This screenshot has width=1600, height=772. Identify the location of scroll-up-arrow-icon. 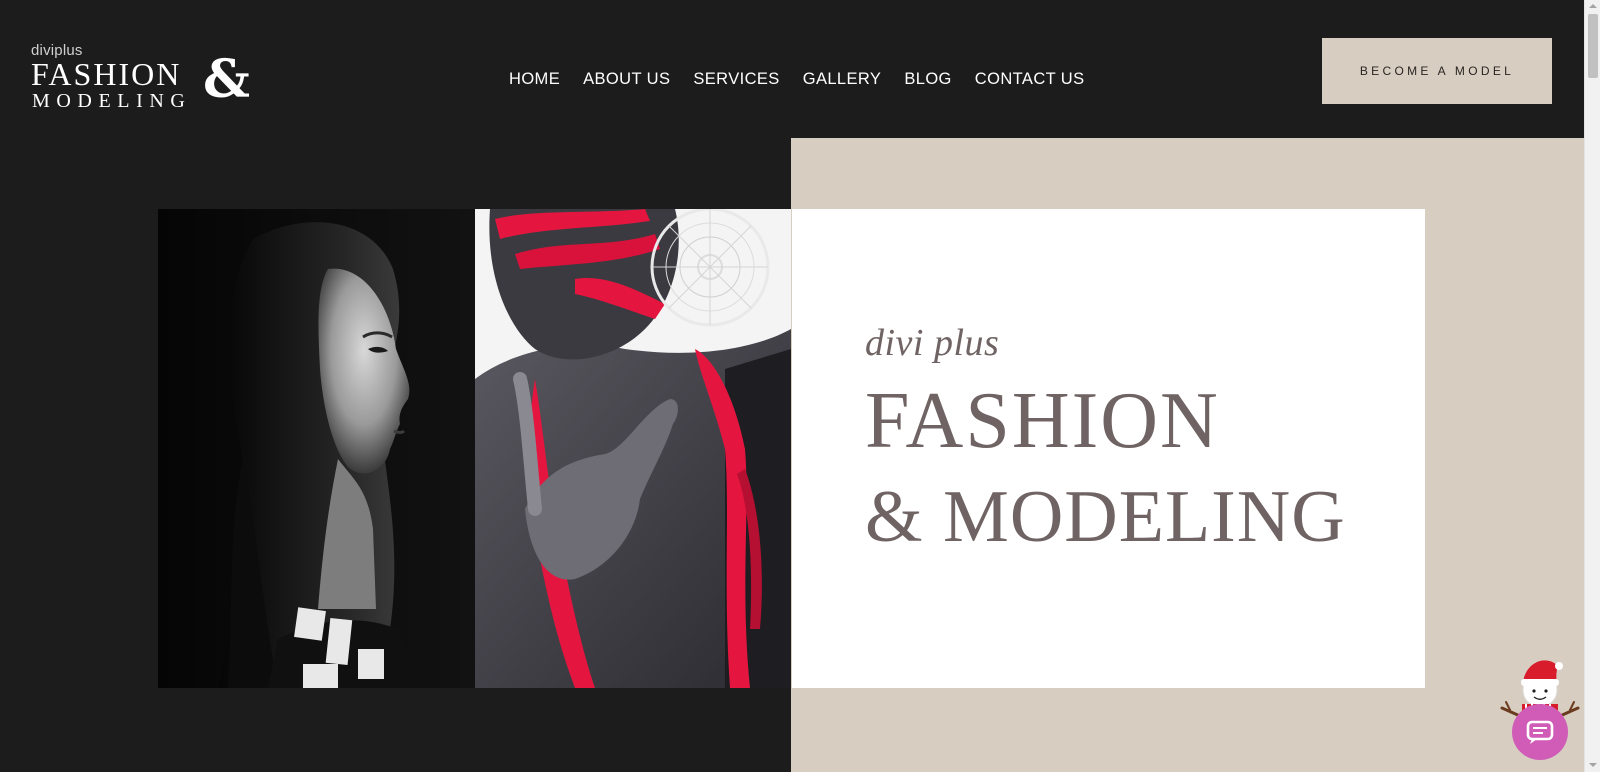
(1593, 6).